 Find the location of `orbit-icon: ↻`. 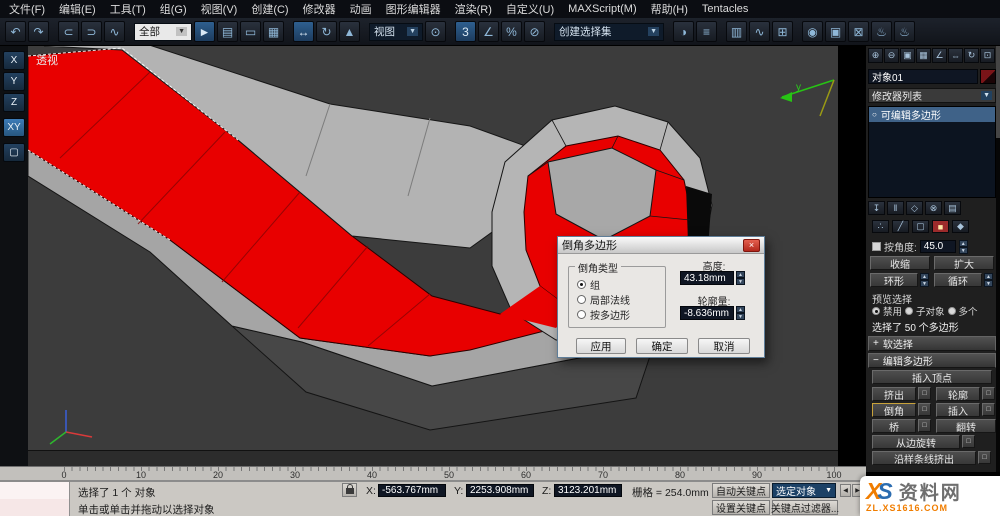

orbit-icon: ↻ is located at coordinates (971, 55).